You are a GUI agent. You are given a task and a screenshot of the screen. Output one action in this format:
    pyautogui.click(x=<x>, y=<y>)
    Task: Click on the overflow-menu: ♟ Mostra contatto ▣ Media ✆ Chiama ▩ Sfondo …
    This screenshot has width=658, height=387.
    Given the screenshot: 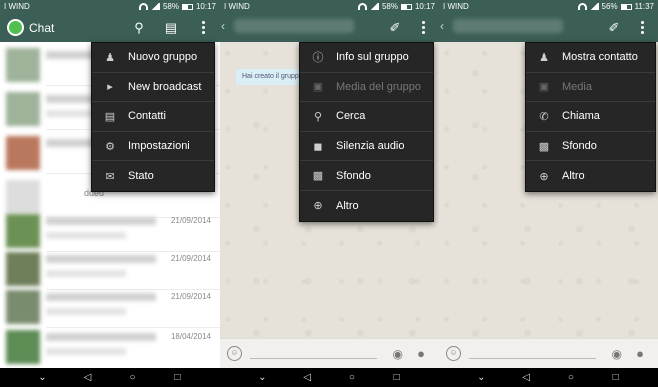 What is the action you would take?
    pyautogui.click(x=590, y=117)
    